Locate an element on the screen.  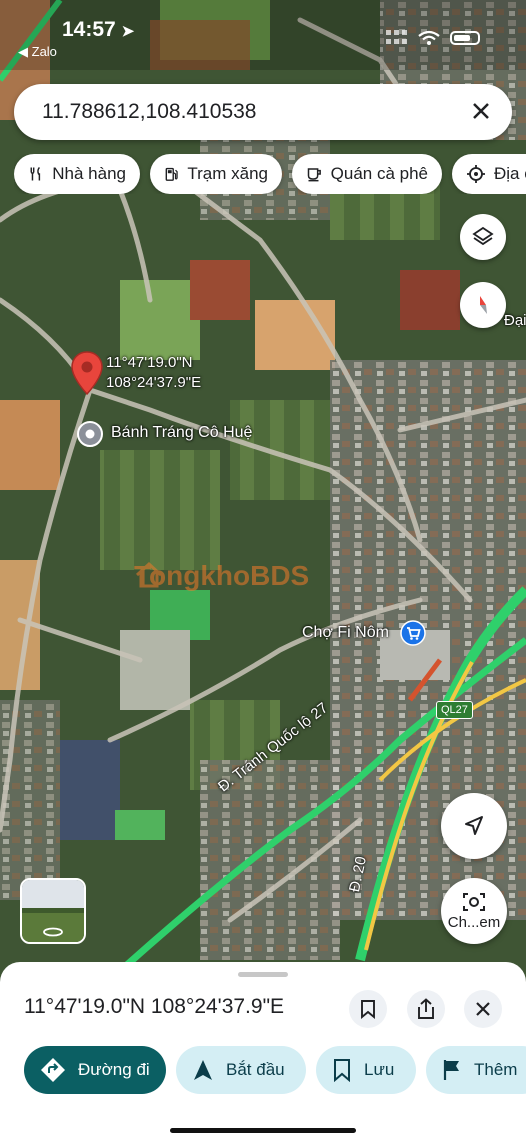
back-app-label: Zalo is located at coordinates (44, 51).